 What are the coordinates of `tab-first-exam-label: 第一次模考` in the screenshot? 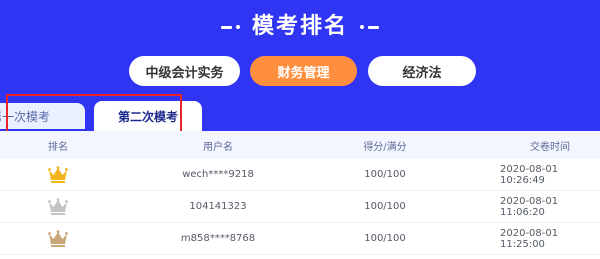 It's located at (25, 116).